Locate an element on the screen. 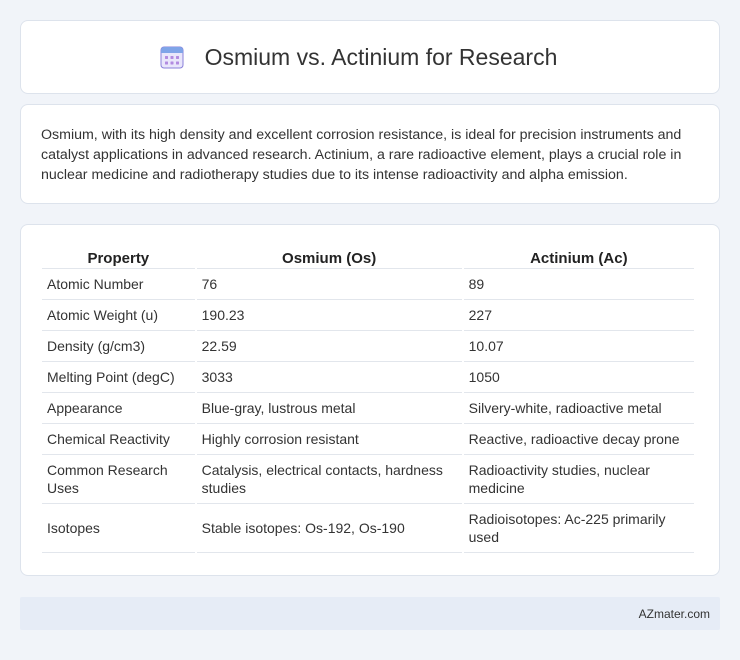 This screenshot has height=660, width=740. footer-brand: AZmater.com is located at coordinates (674, 613).